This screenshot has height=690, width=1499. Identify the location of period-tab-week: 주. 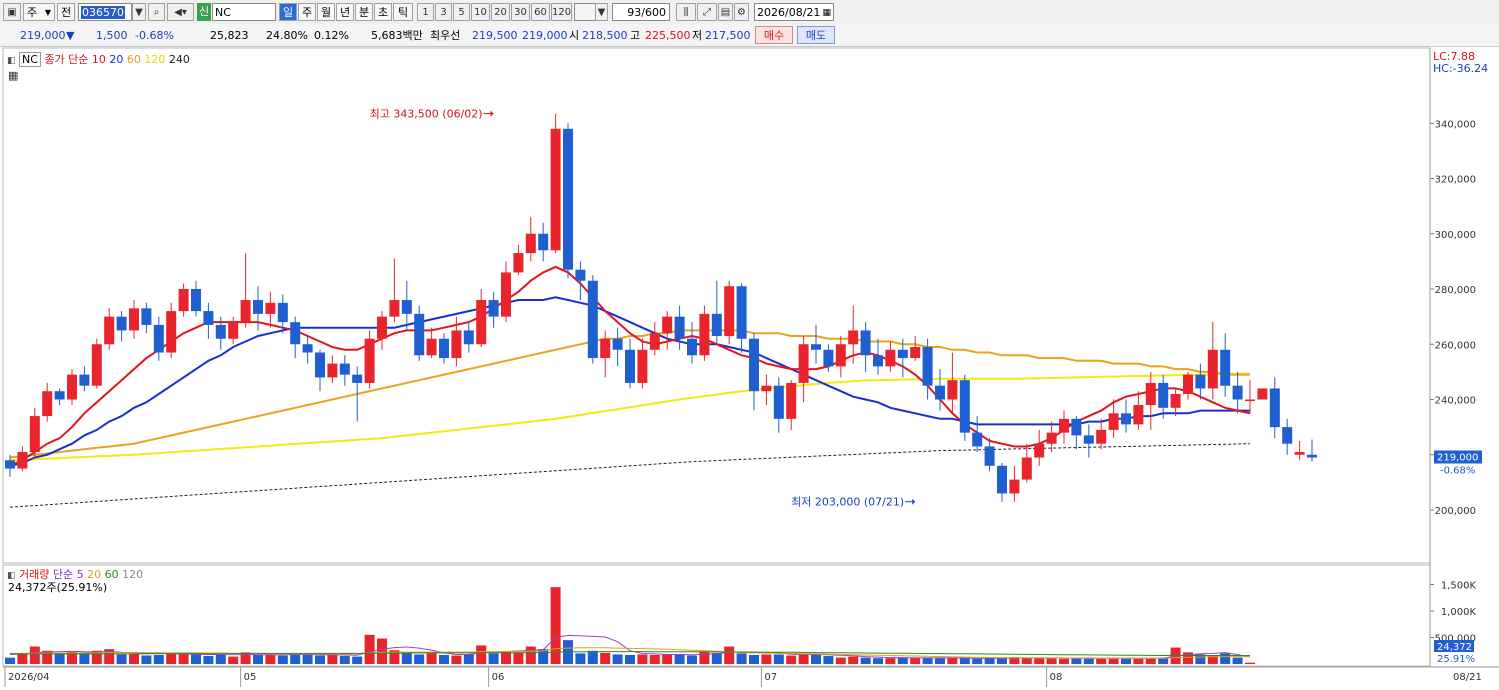
(307, 12).